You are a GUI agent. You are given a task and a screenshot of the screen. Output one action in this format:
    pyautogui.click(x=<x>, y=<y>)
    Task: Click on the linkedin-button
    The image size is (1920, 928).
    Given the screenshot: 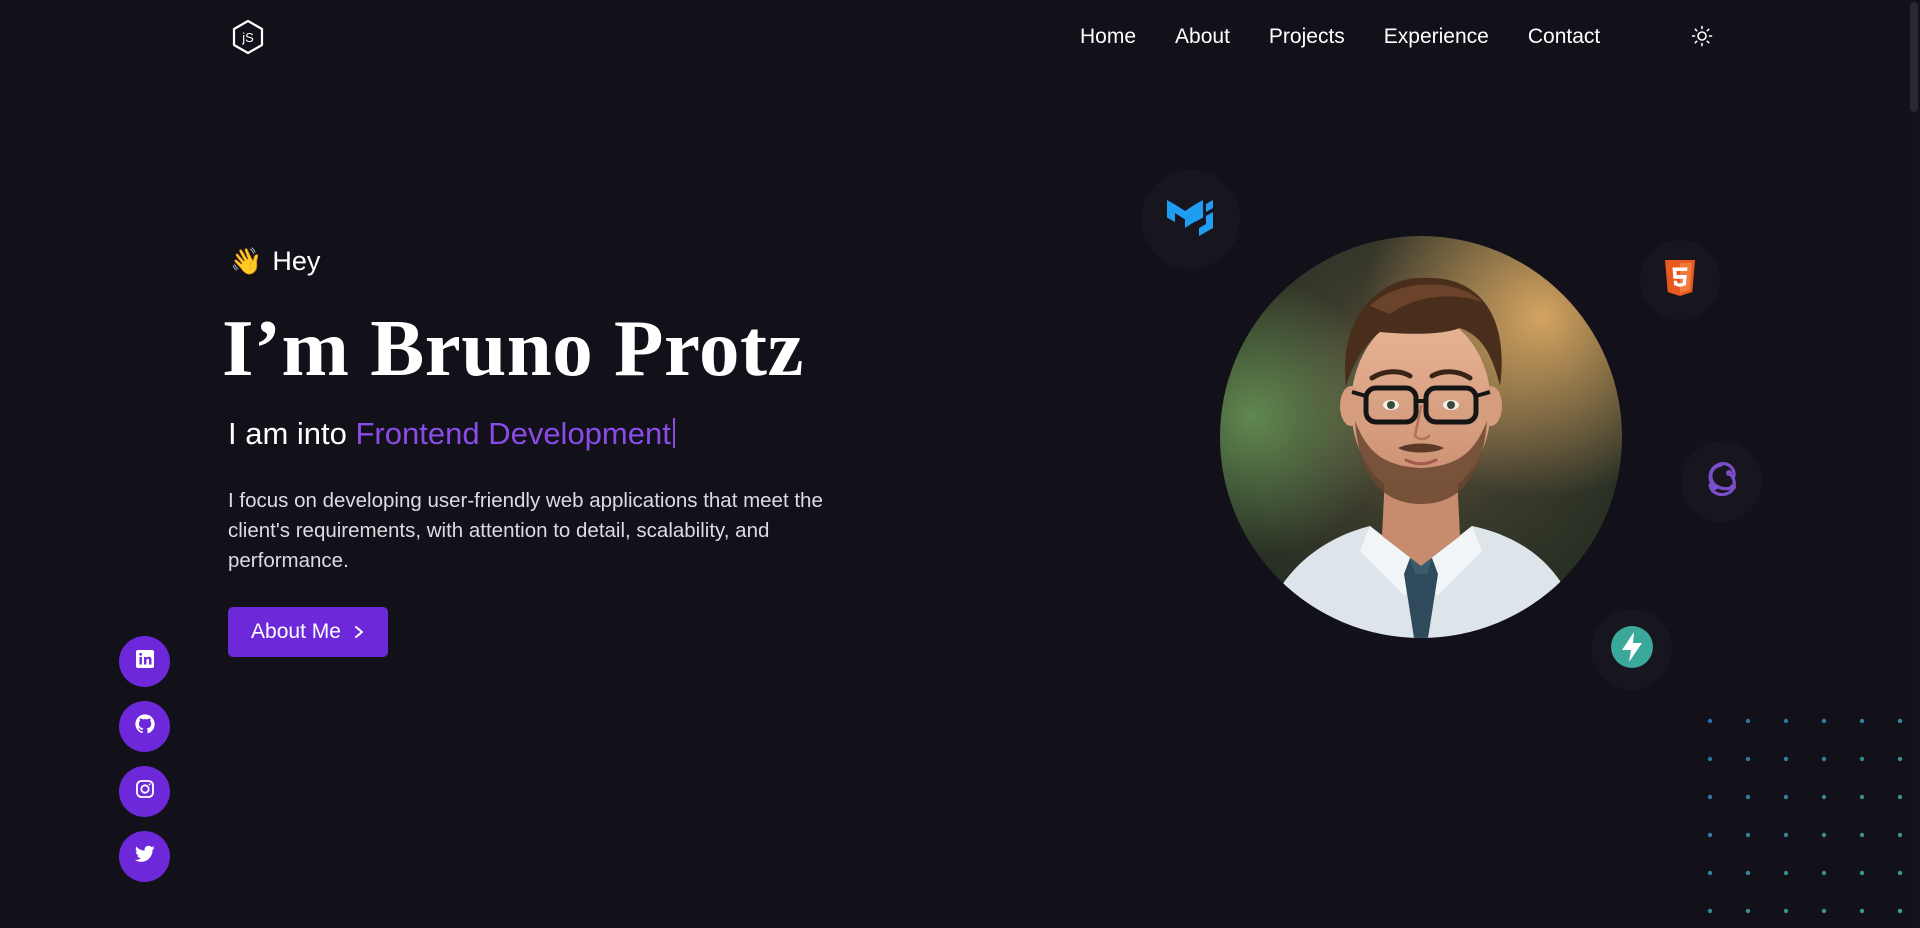 What is the action you would take?
    pyautogui.click(x=144, y=661)
    